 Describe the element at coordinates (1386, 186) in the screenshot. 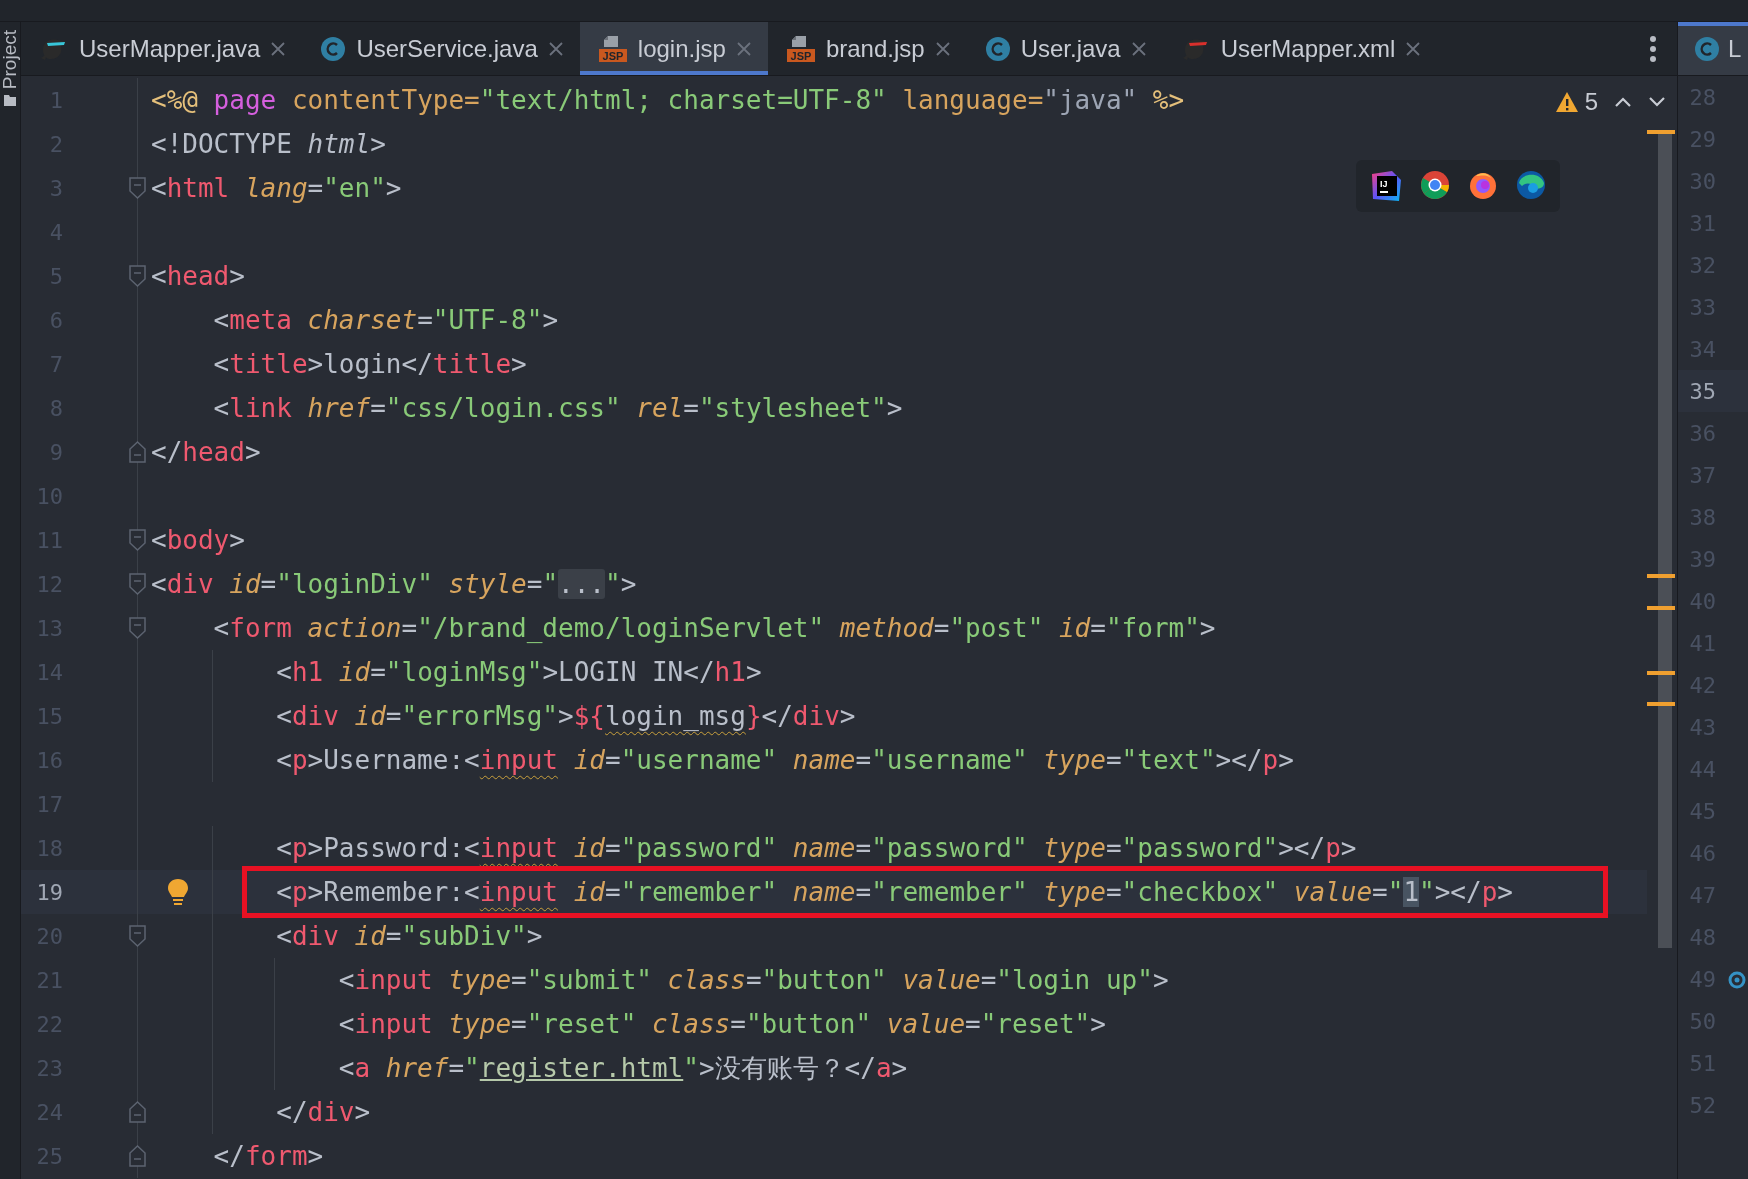

I see `intellij-icon: IJ` at that location.